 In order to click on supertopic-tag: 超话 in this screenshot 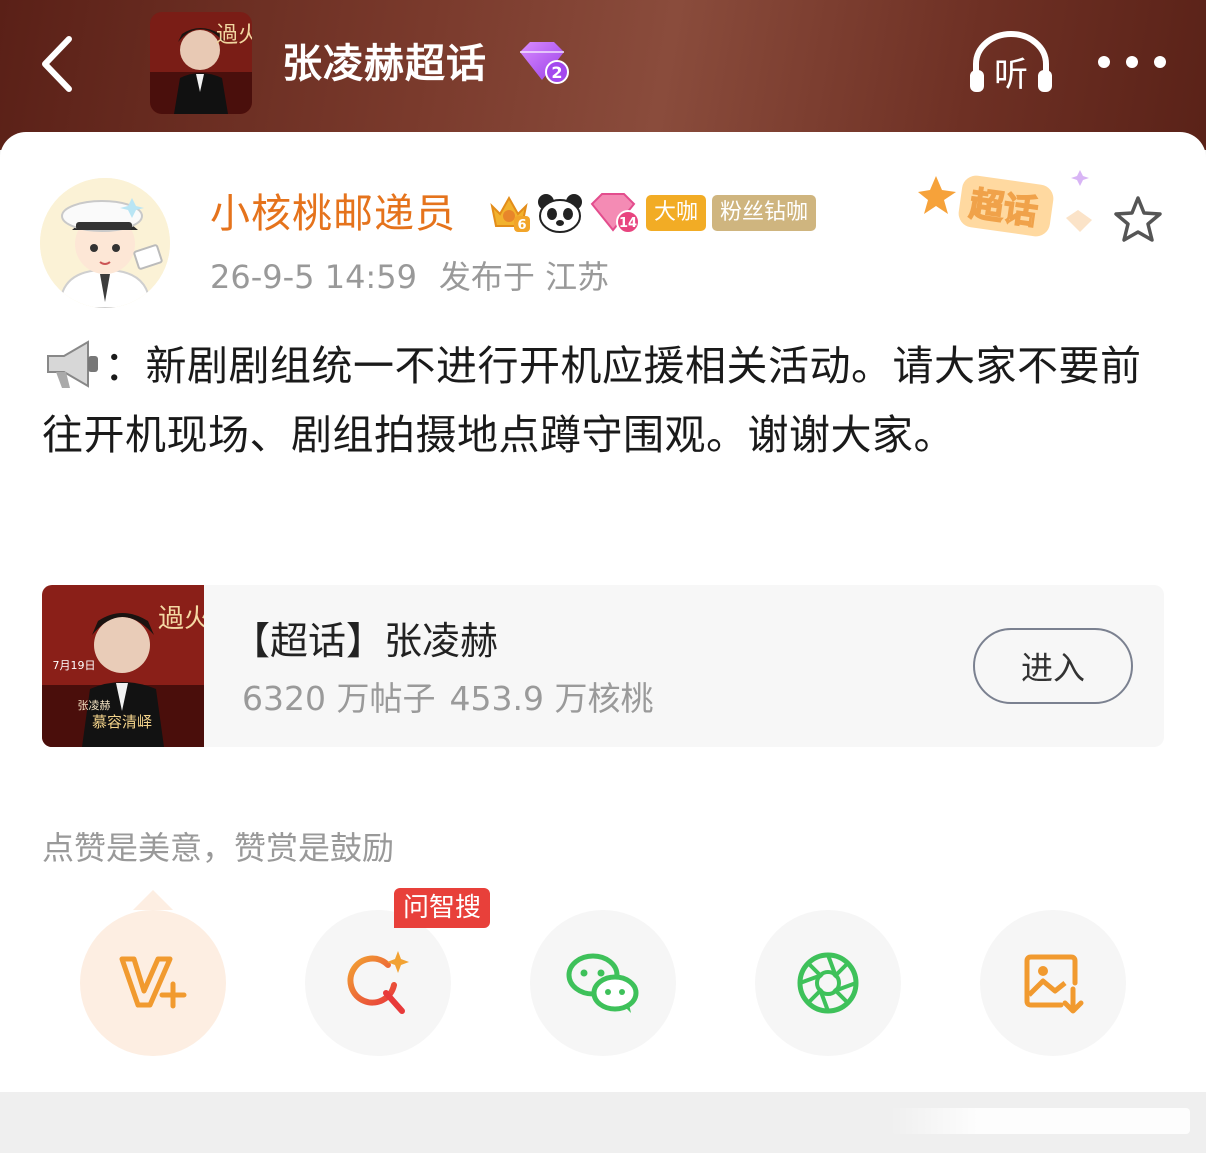, I will do `click(1009, 206)`.